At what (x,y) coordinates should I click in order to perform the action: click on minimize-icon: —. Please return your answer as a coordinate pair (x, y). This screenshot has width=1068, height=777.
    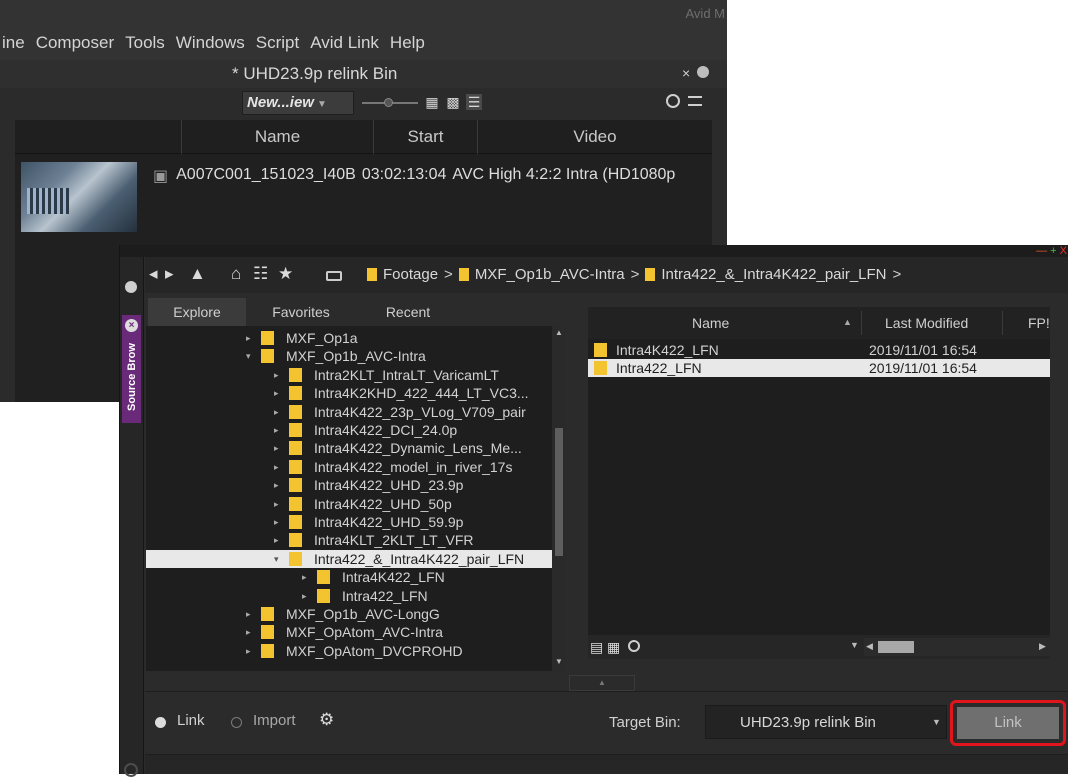
    Looking at the image, I should click on (1041, 251).